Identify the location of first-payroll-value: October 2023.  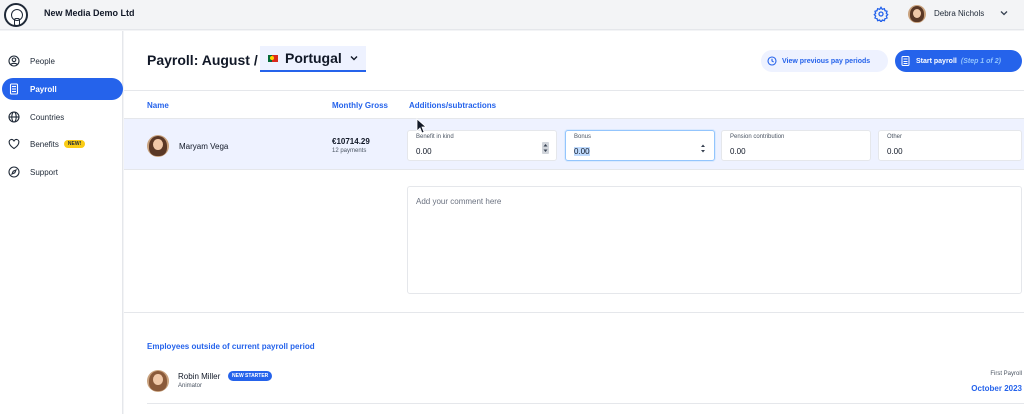
(996, 388).